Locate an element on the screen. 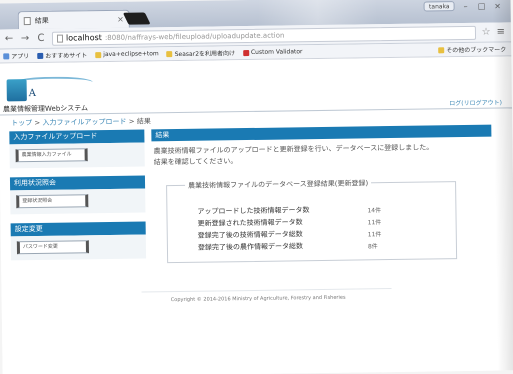  bookmark-seasar: Seasar2を利用者向け is located at coordinates (201, 53).